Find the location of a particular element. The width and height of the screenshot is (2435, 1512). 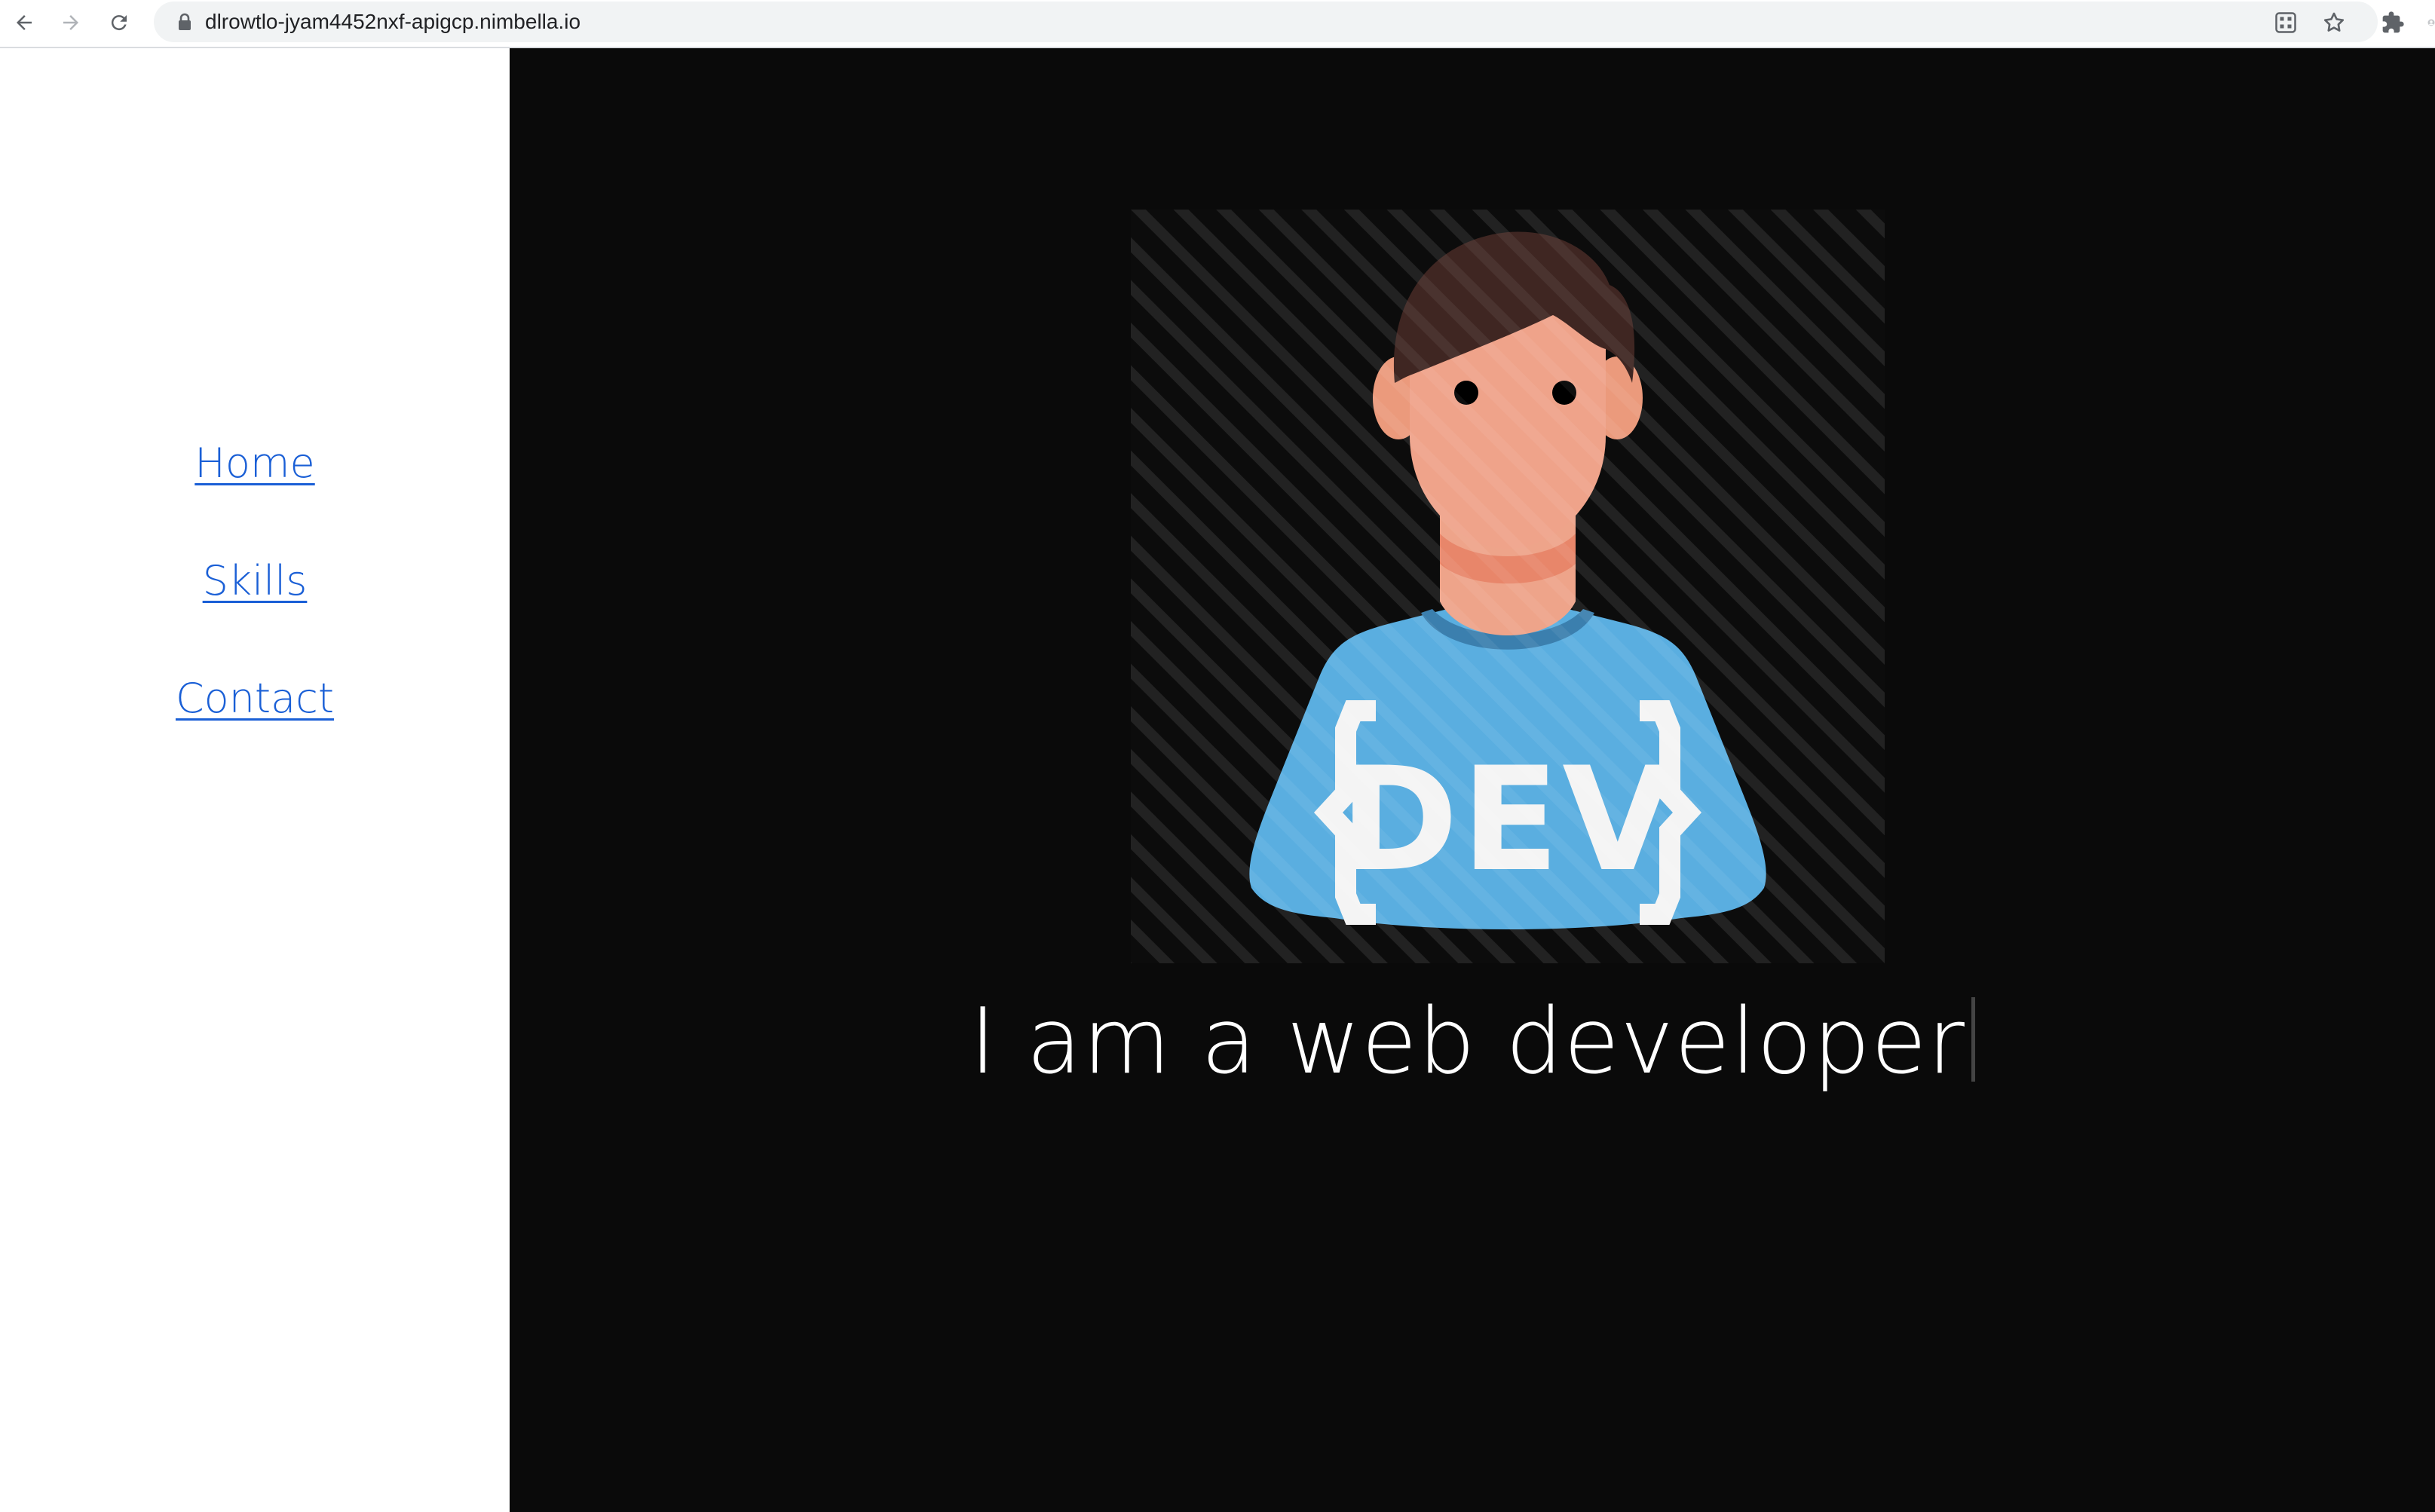

reload-button is located at coordinates (119, 23).